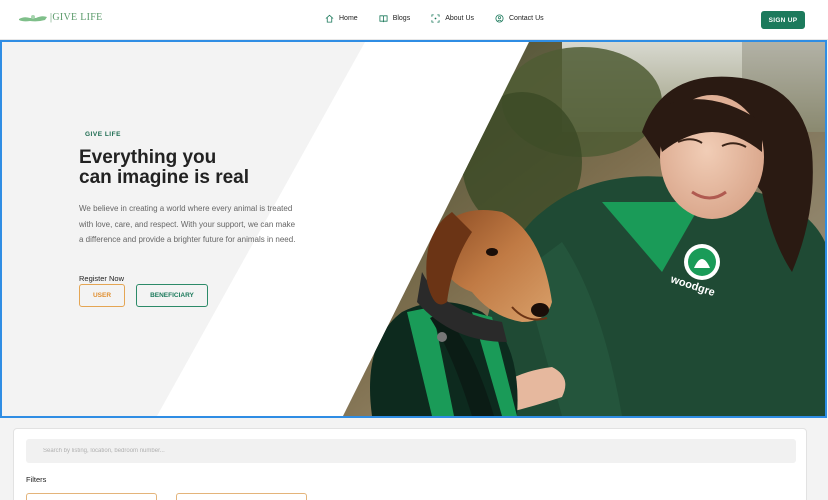  What do you see at coordinates (76, 17) in the screenshot?
I see `logo-text: |GIVE LIFE` at bounding box center [76, 17].